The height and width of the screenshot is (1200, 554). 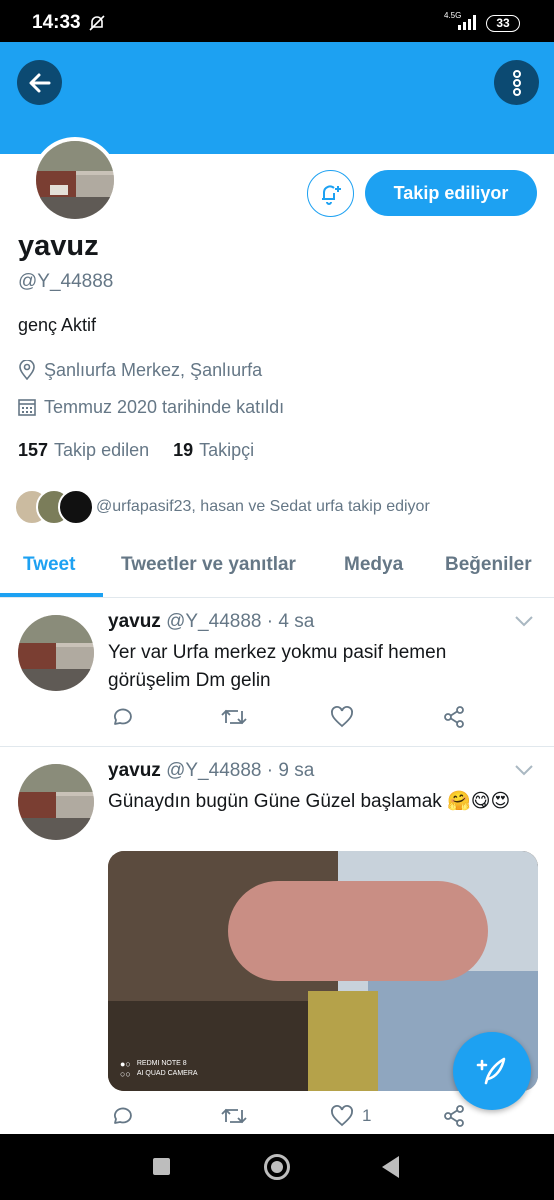 I want to click on home-button, so click(x=277, y=1167).